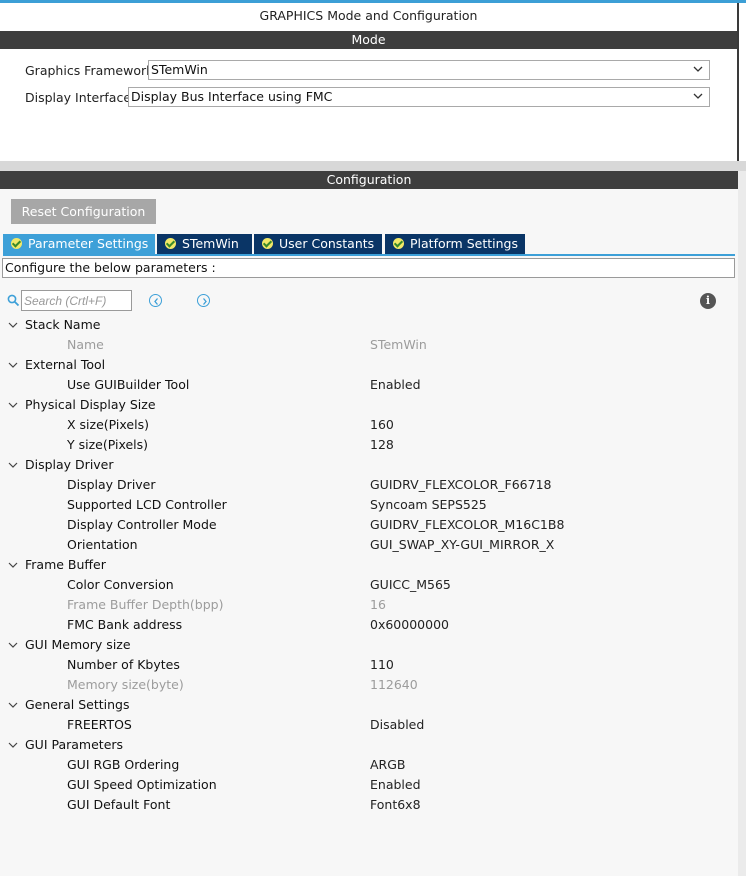 The image size is (746, 876). I want to click on search-previous-button, so click(155, 300).